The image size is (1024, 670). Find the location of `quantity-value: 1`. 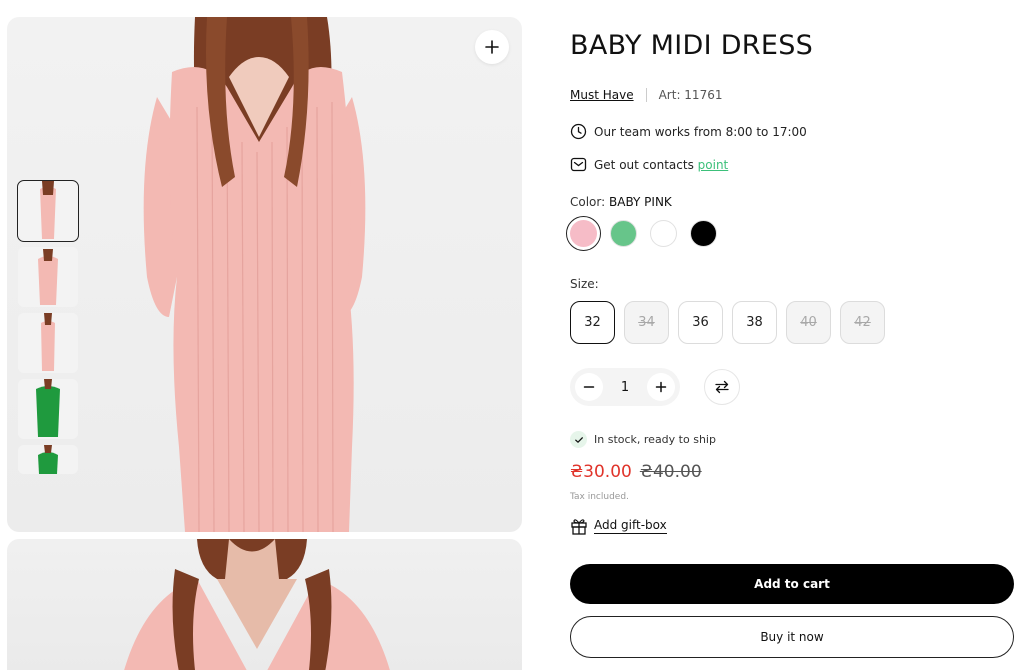

quantity-value: 1 is located at coordinates (625, 387).